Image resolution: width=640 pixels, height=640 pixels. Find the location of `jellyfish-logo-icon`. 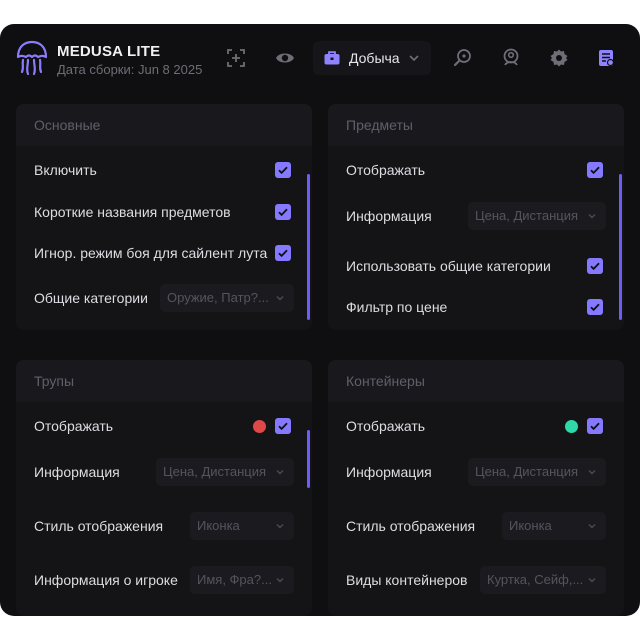

jellyfish-logo-icon is located at coordinates (32, 58).